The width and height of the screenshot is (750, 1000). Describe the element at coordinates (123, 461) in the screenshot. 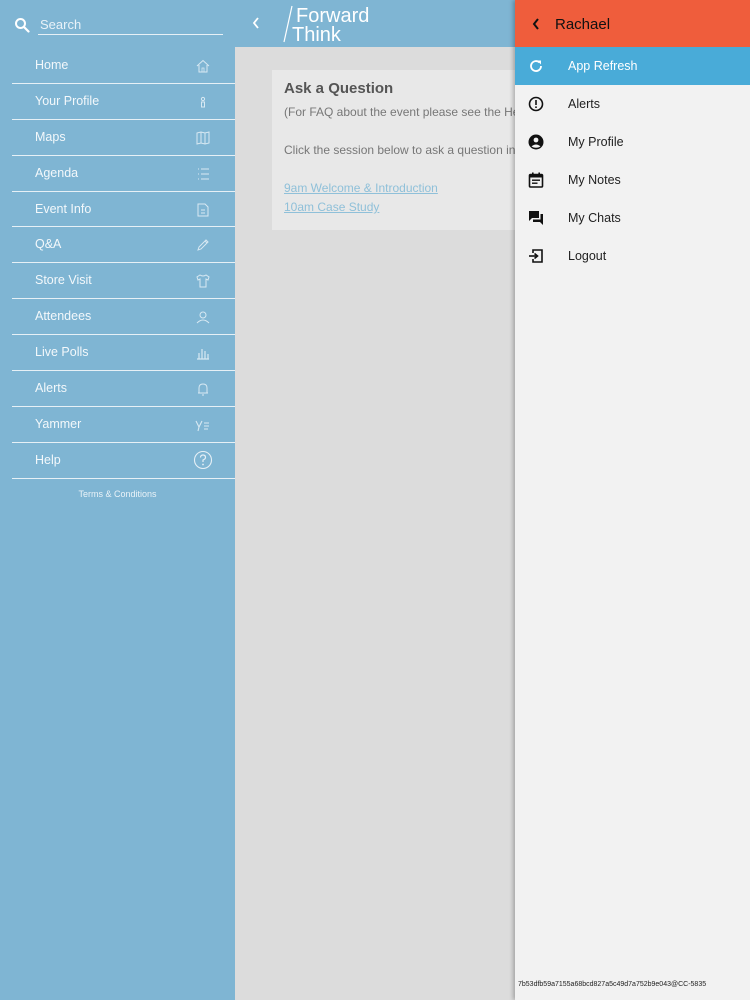

I see `sidebar-item-help: Help` at that location.